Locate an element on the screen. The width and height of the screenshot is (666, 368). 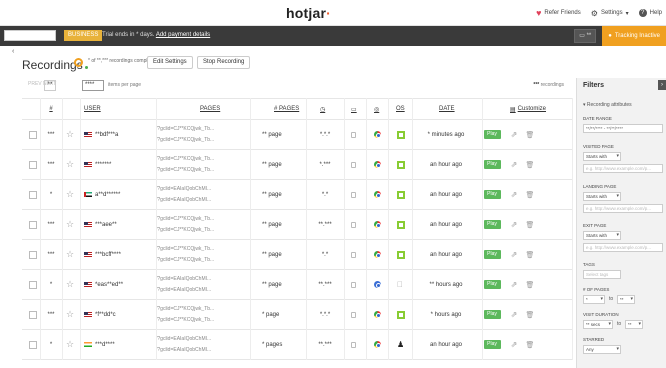
user-id: *eas**ed** is located at coordinates (109, 285).